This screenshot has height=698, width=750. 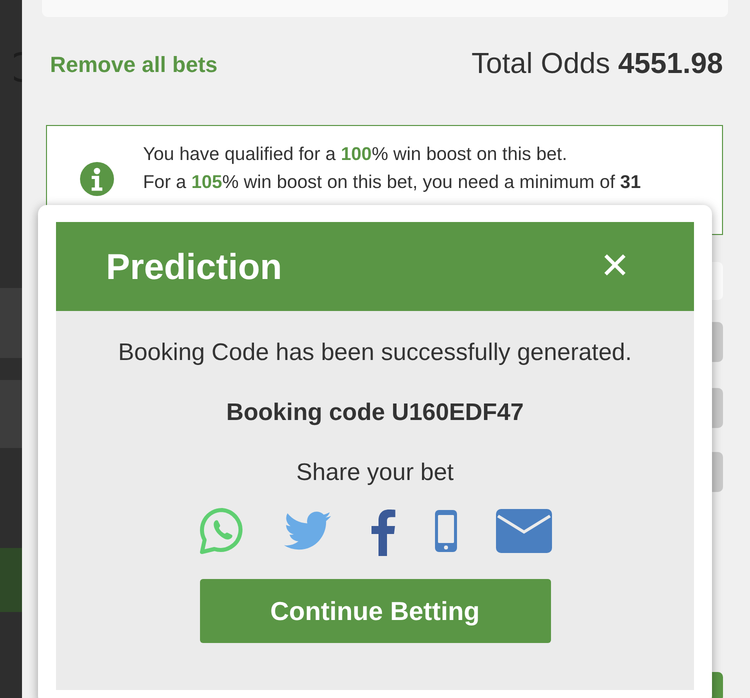 What do you see at coordinates (597, 64) in the screenshot?
I see `total-odds: Total Odds 4551.98` at bounding box center [597, 64].